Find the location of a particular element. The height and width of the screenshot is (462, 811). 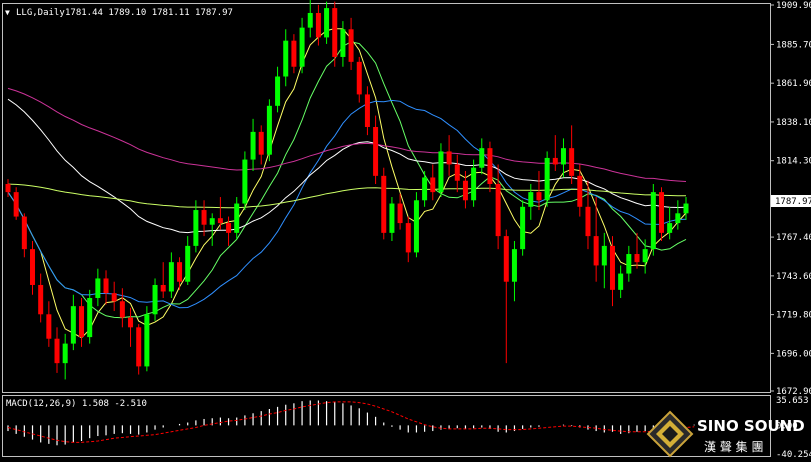

price-tick-label: 1743.60 is located at coordinates (793, 277).